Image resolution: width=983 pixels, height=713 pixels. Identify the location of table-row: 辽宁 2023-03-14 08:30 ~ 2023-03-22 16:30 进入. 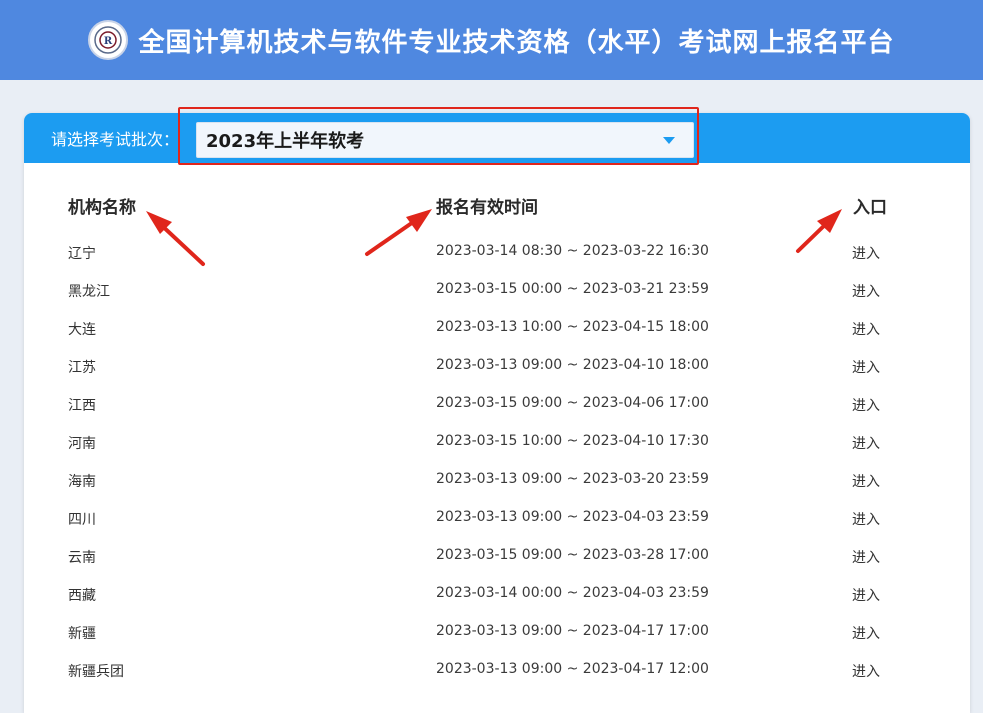
(497, 262).